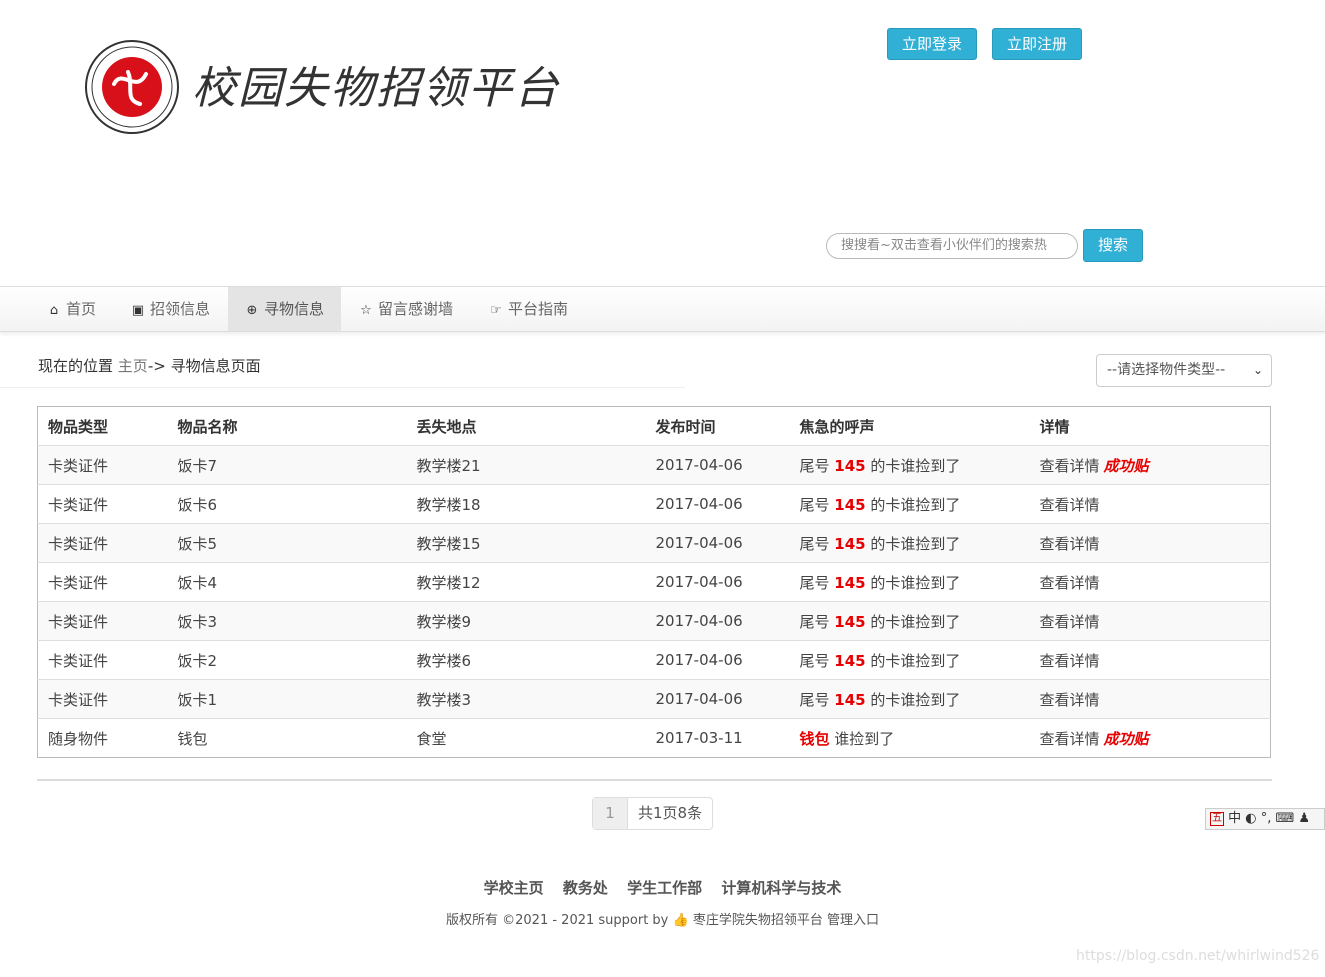 The image size is (1325, 977). Describe the element at coordinates (287, 699) in the screenshot. I see `cell-name: 饭卡1` at that location.